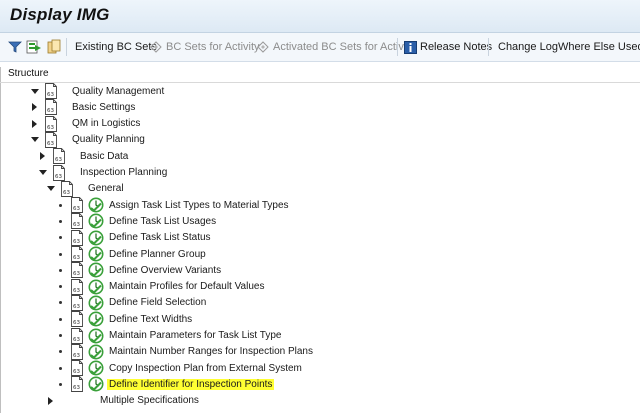 Image resolution: width=640 pixels, height=413 pixels. I want to click on tree-node-label: Basic Settings, so click(103, 107).